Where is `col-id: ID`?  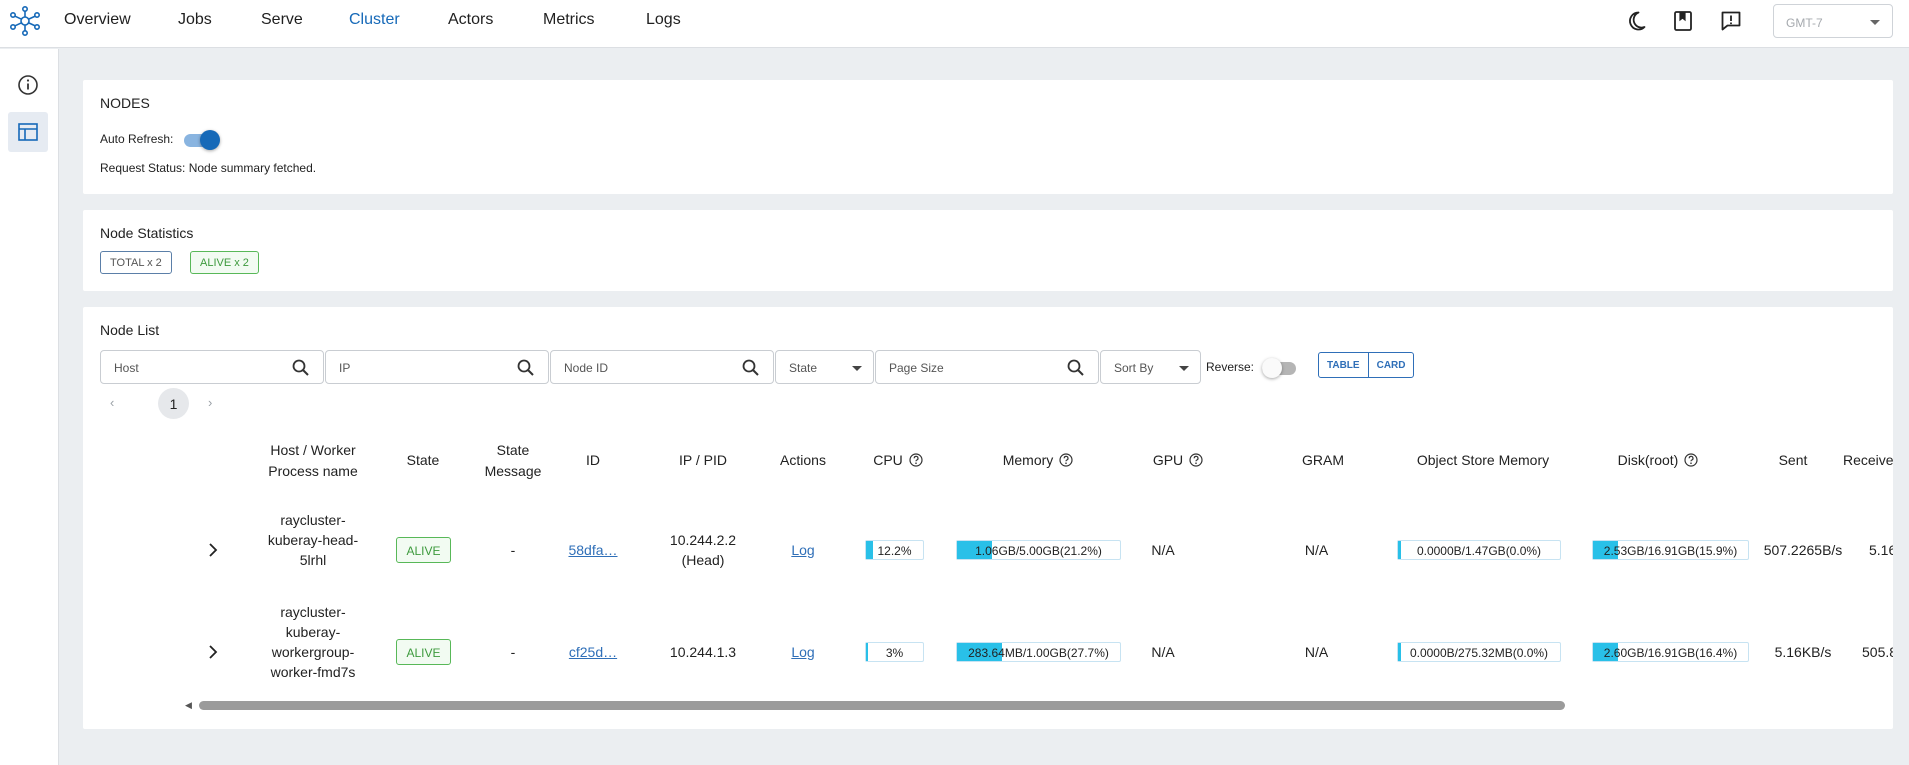
col-id: ID is located at coordinates (593, 460).